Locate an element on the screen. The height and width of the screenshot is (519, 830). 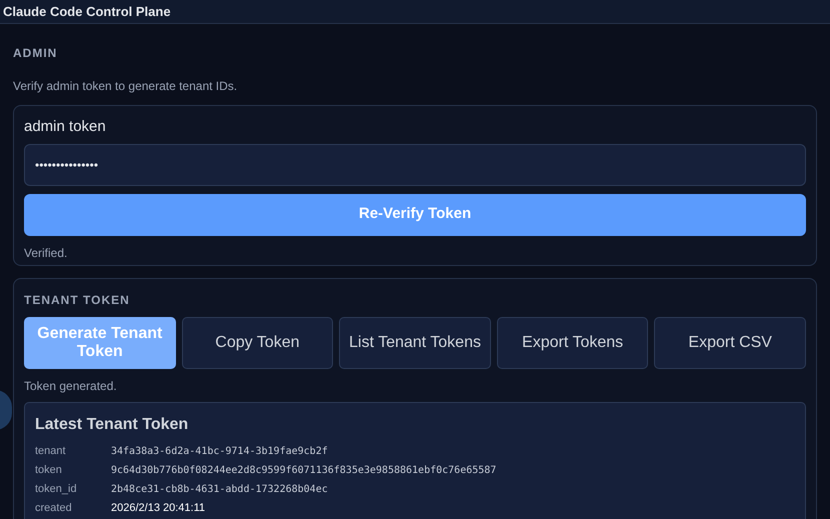
action-button: Export Tokens is located at coordinates (572, 343).